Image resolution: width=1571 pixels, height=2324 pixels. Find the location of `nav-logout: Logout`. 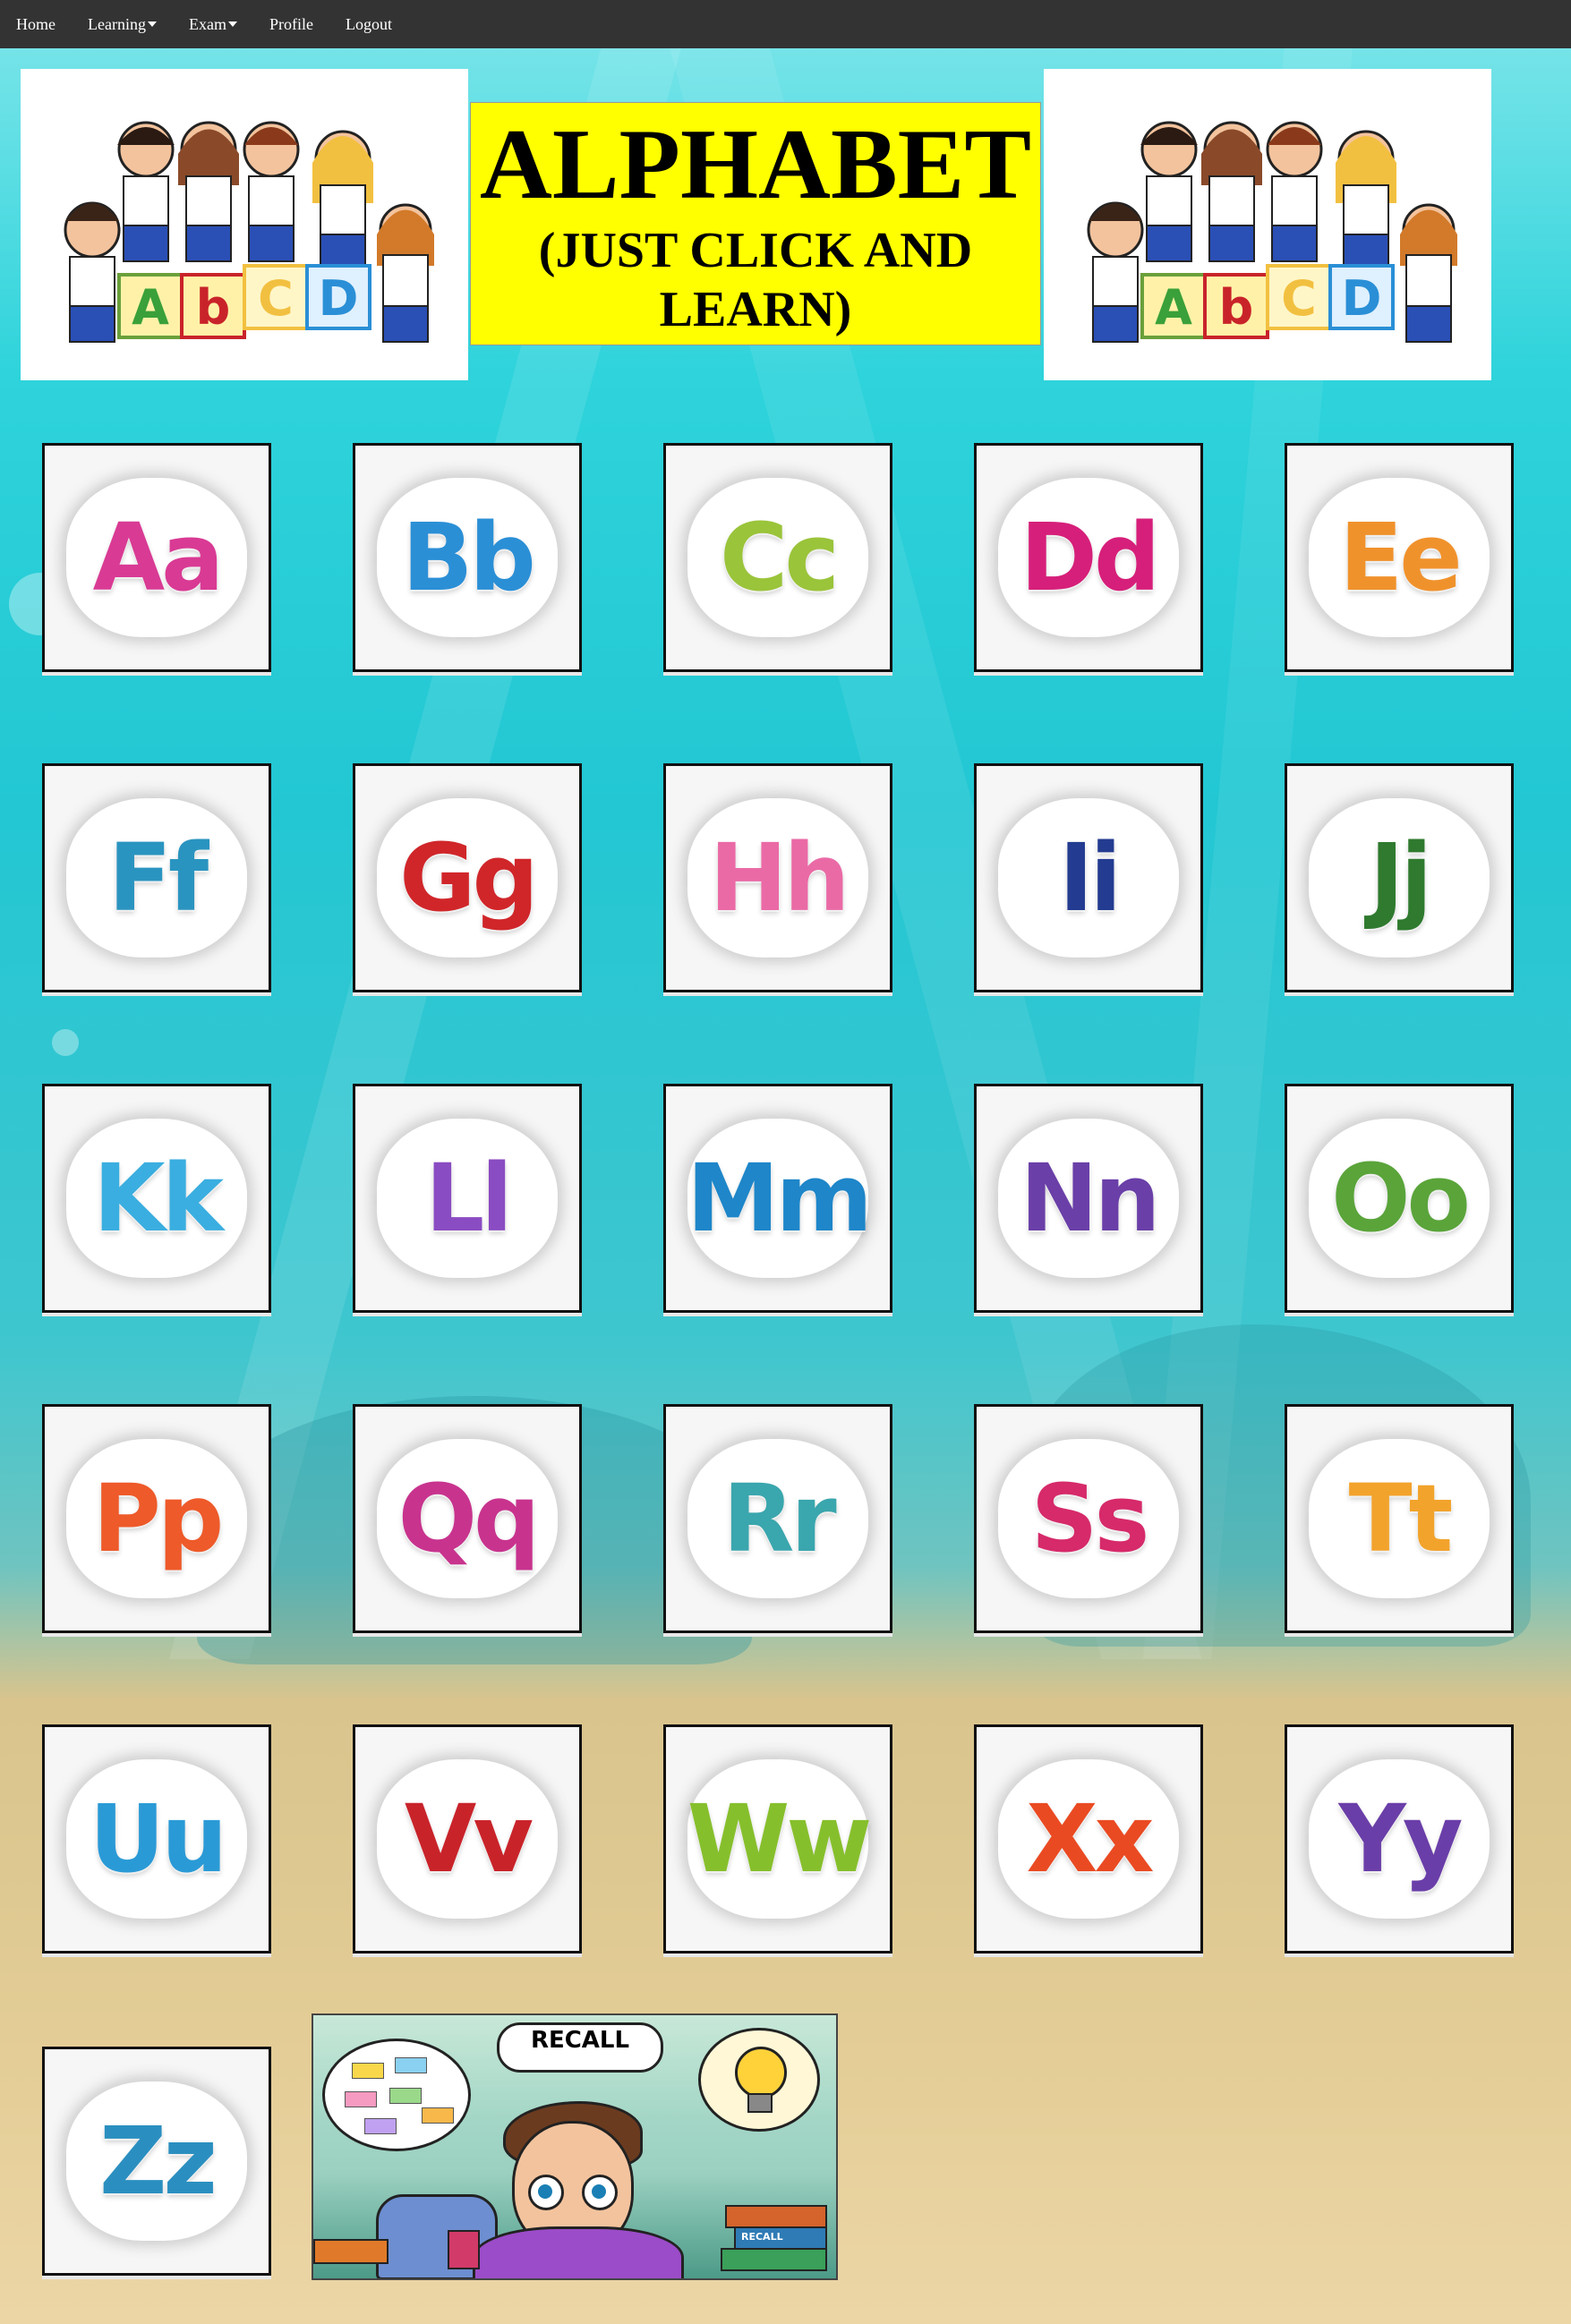

nav-logout: Logout is located at coordinates (368, 24).